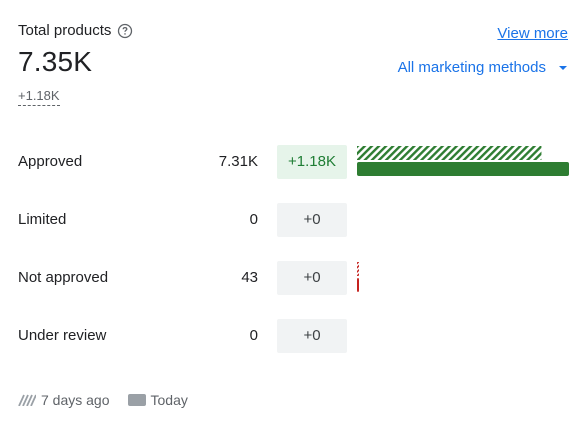 The image size is (586, 430). What do you see at coordinates (358, 269) in the screenshot?
I see `bar-previous-not-approved` at bounding box center [358, 269].